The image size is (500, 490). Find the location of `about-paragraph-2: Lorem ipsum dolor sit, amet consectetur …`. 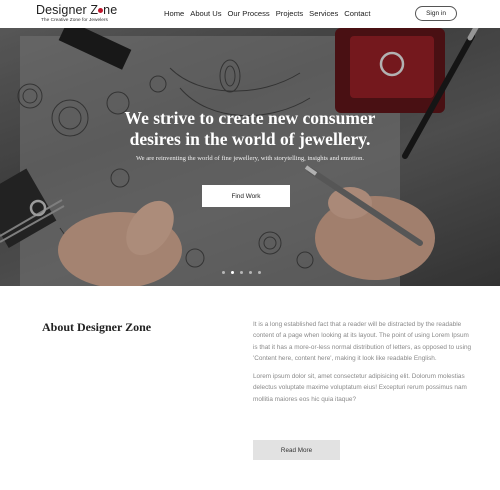

about-paragraph-2: Lorem ipsum dolor sit, amet consectetur … is located at coordinates (360, 388).